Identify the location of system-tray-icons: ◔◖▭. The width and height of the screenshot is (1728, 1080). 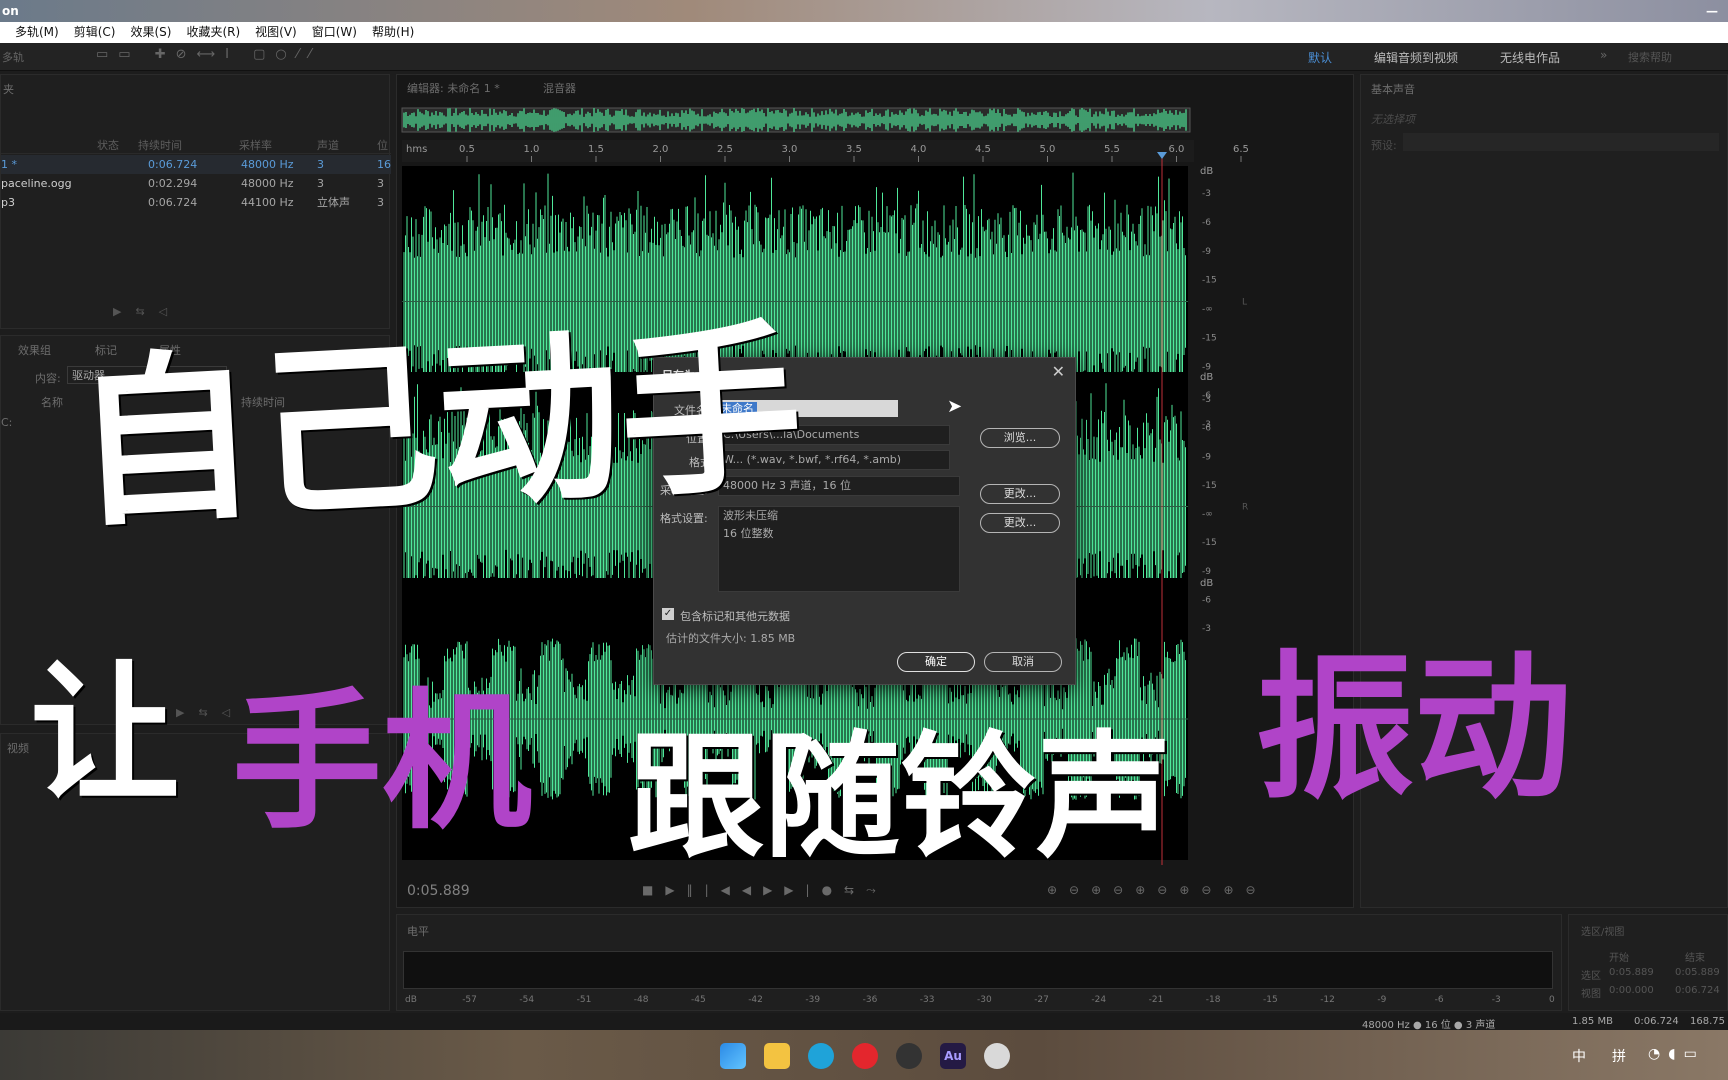
(1676, 1054).